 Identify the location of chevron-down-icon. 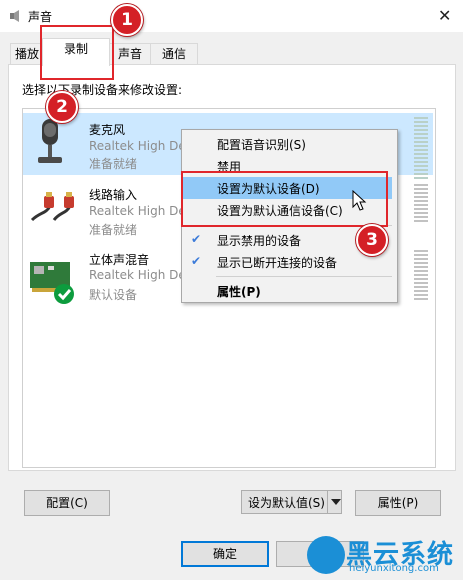
(335, 502).